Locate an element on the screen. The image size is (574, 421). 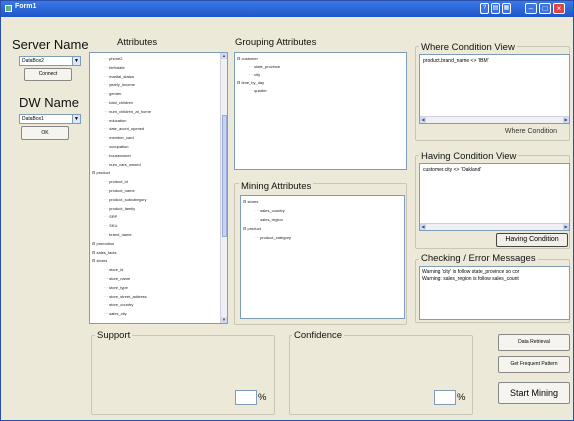
tree-leaf: ··· yearly_income is located at coordinates (119, 84).